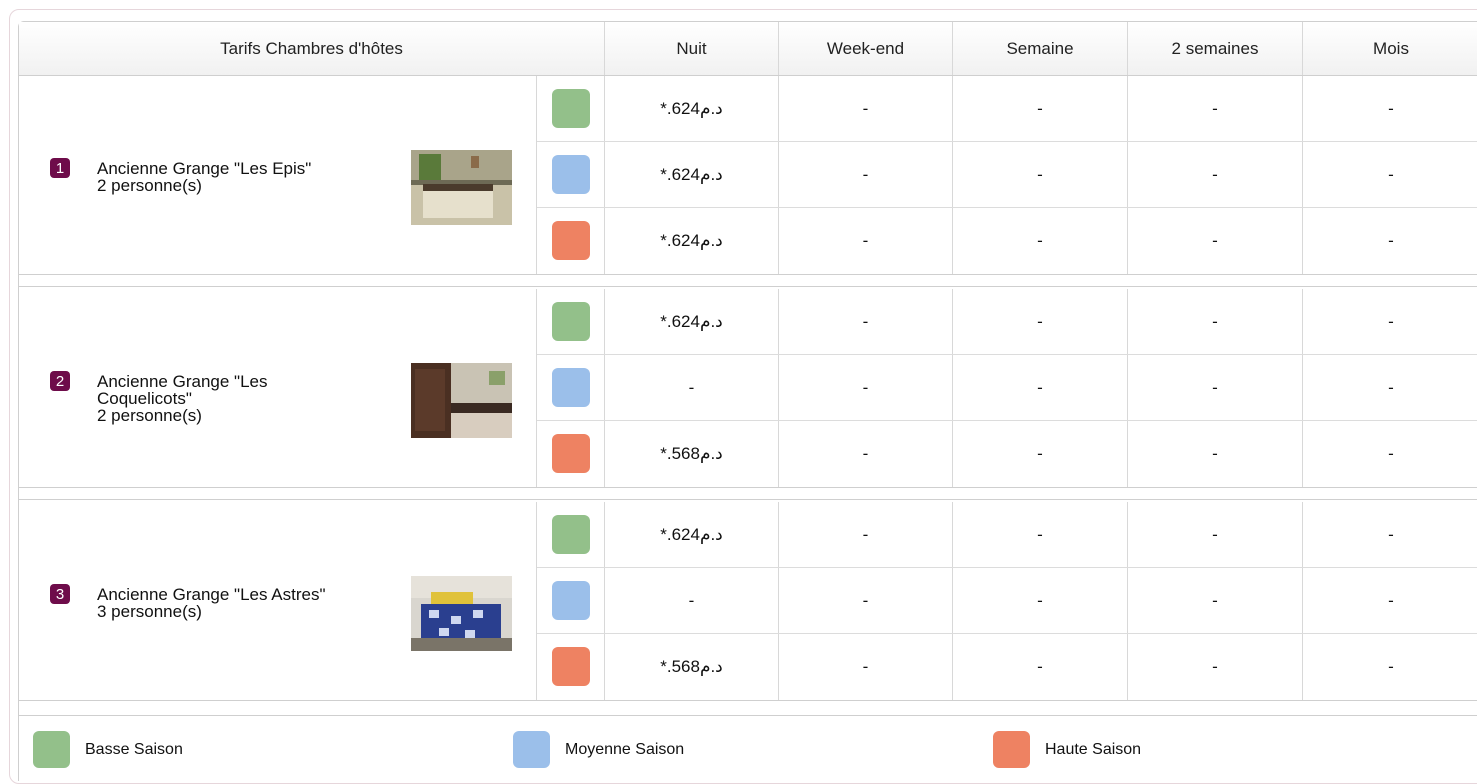  What do you see at coordinates (60, 594) in the screenshot?
I see `room-number-badge: 3` at bounding box center [60, 594].